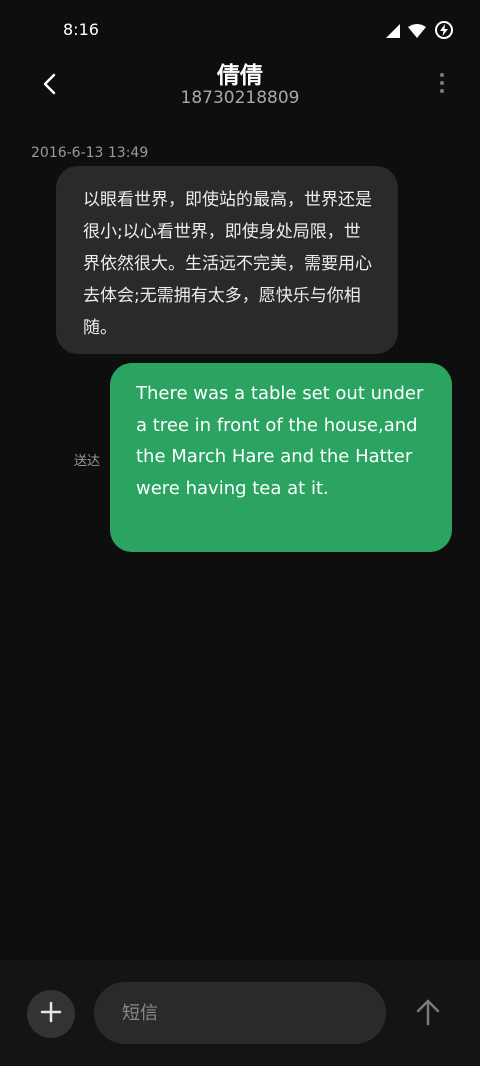  Describe the element at coordinates (81, 29) in the screenshot. I see `status-time: 8:16` at that location.